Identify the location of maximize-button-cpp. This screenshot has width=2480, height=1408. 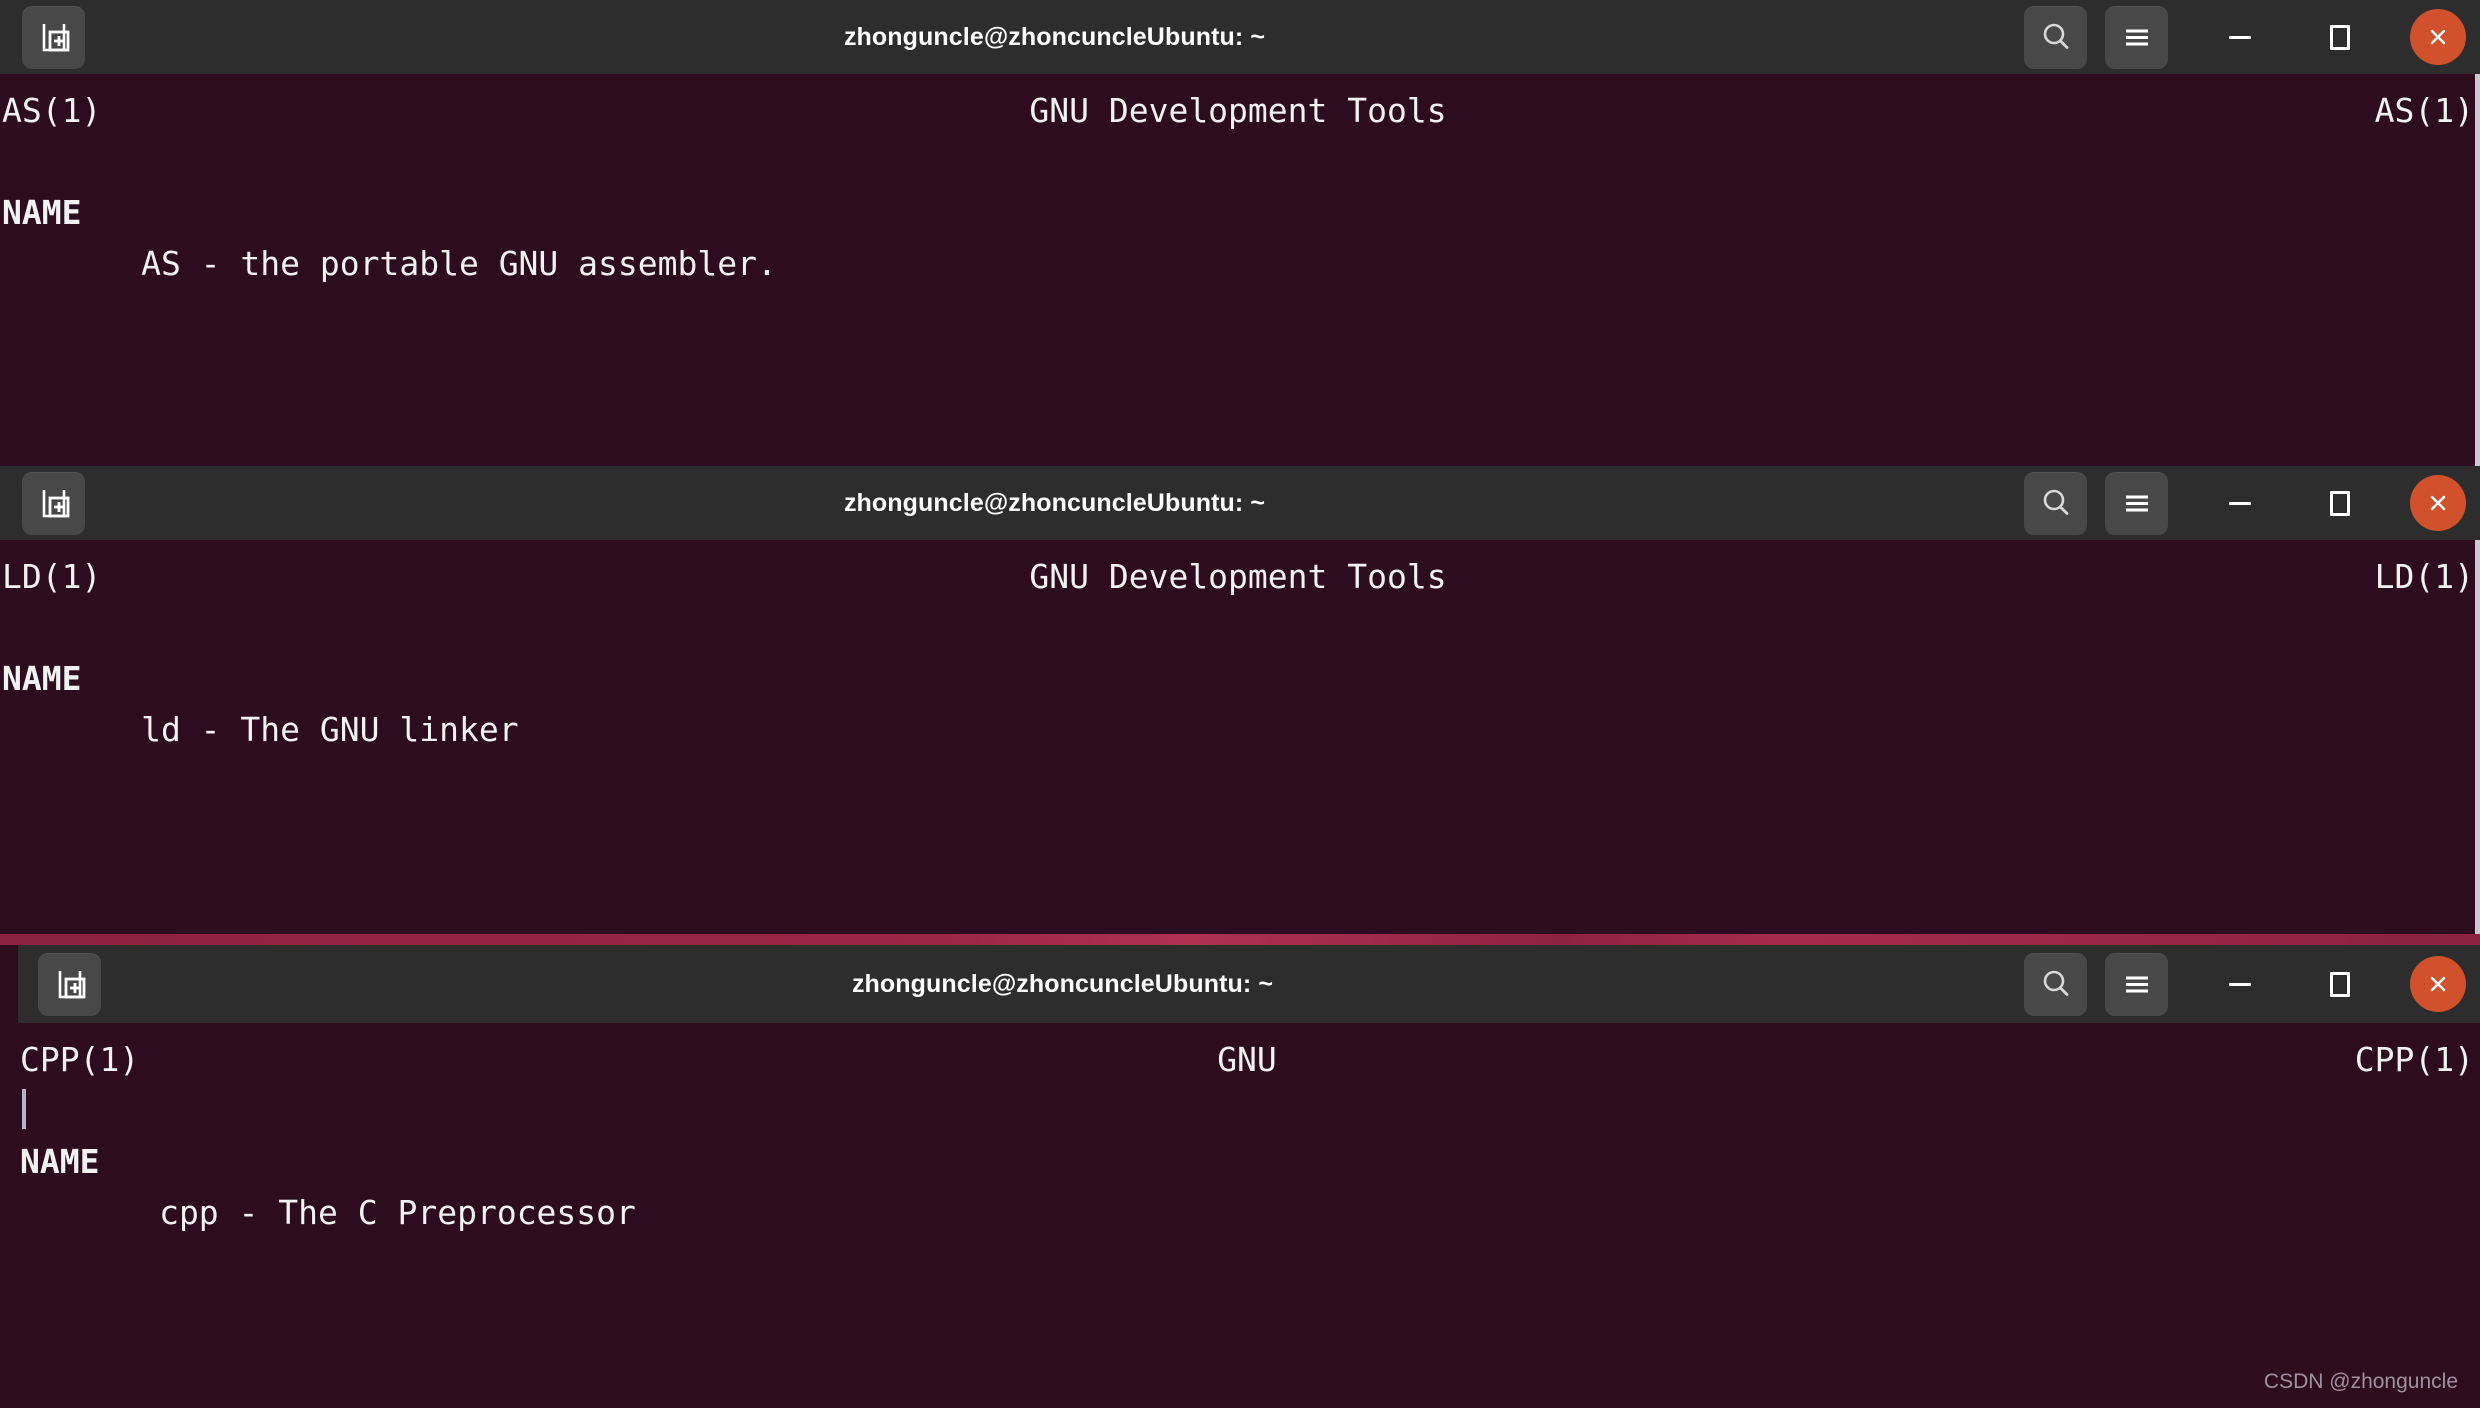
(2340, 984).